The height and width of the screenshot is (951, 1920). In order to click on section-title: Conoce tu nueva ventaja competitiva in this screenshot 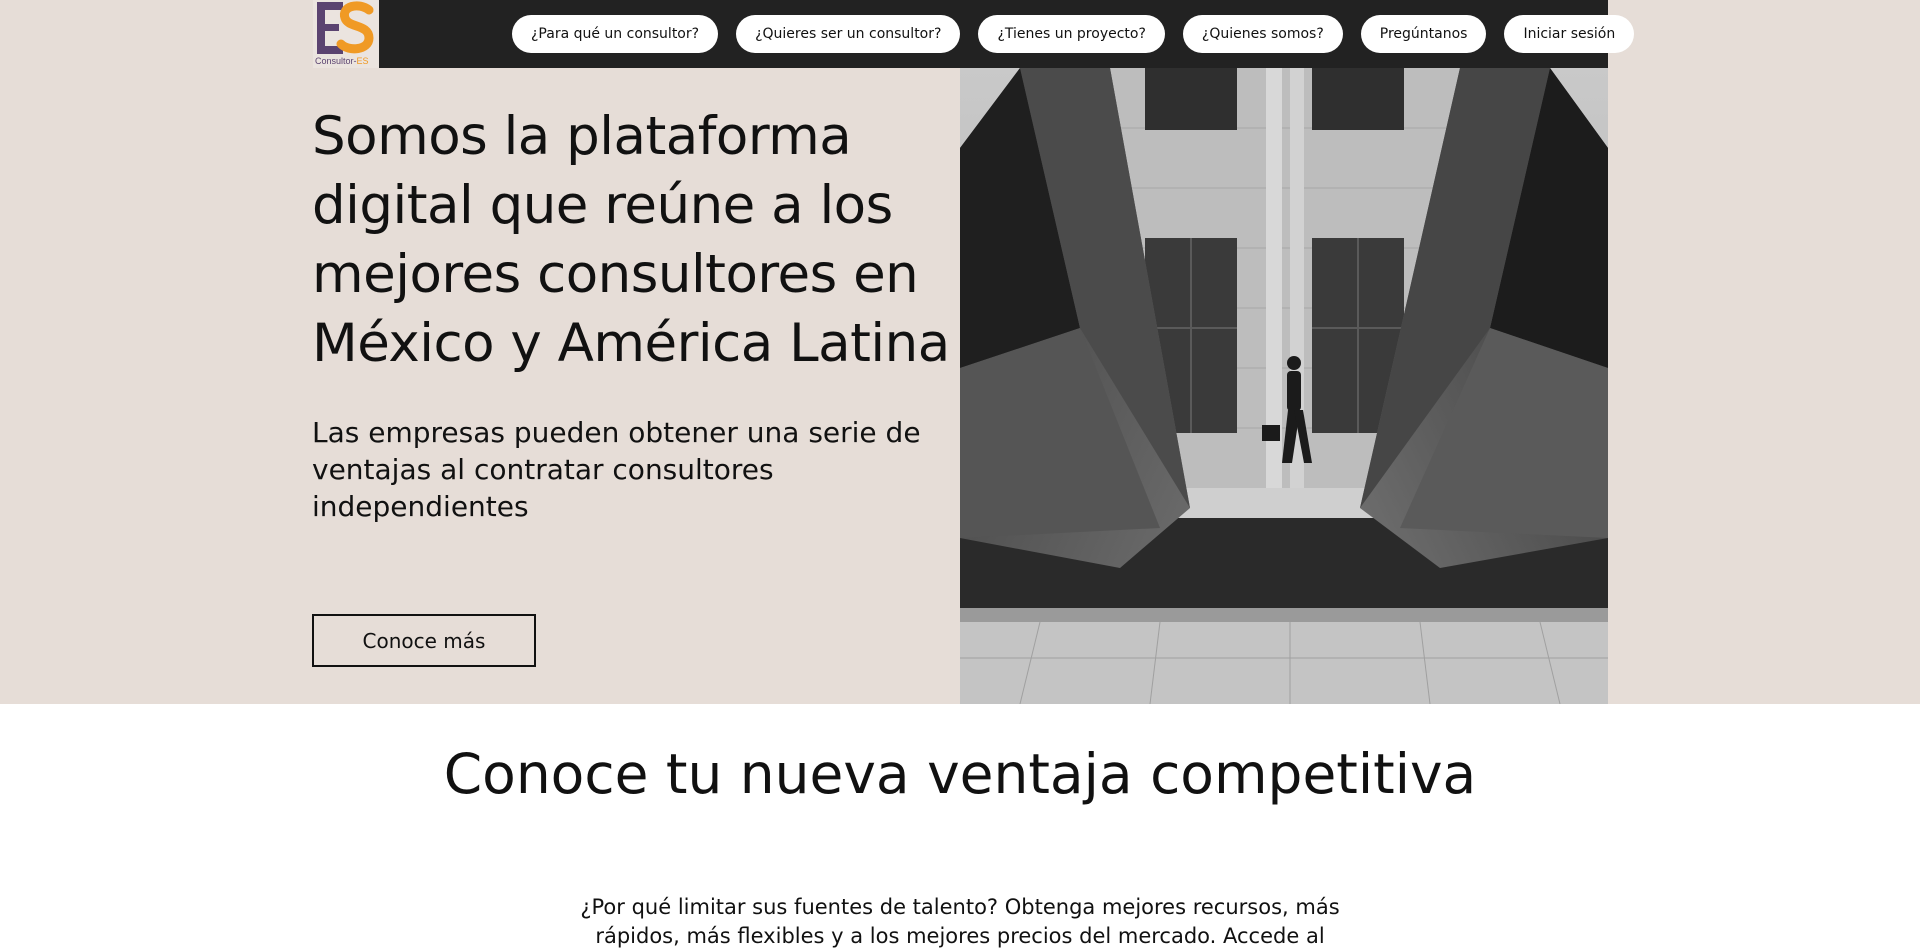, I will do `click(960, 774)`.